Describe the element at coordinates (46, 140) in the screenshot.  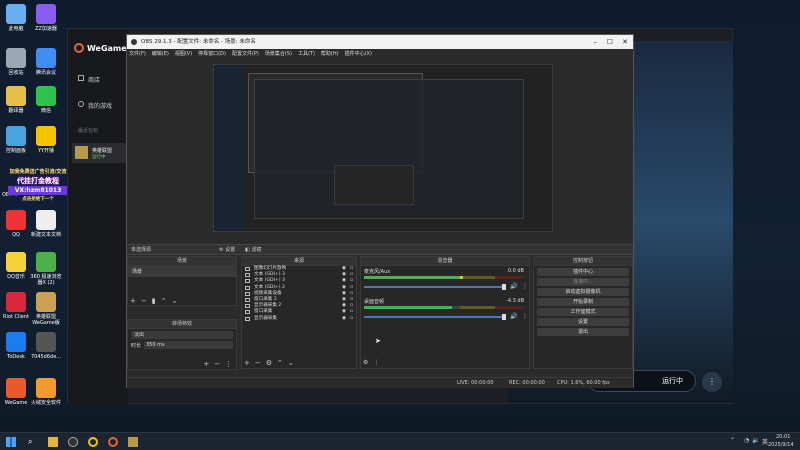
I see `desktop-icon: YY开播` at that location.